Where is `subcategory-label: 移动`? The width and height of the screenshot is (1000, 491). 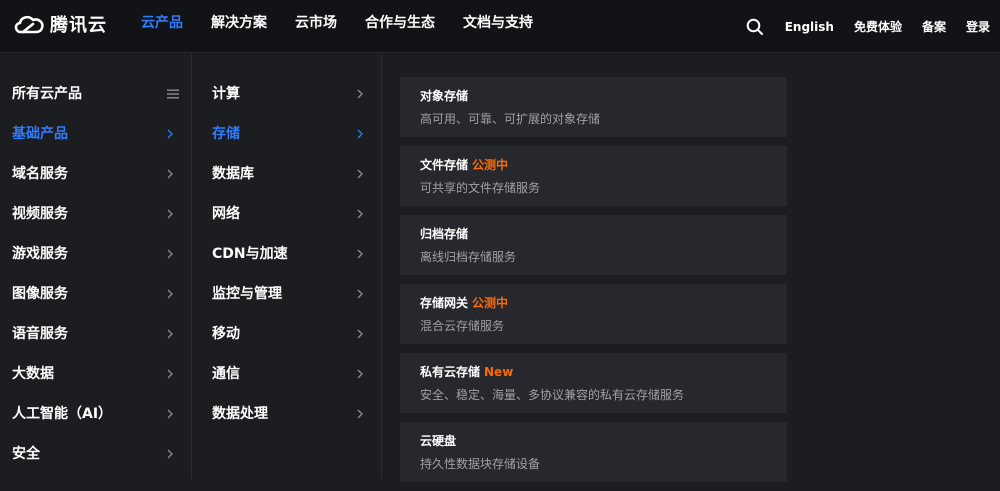 subcategory-label: 移动 is located at coordinates (226, 334).